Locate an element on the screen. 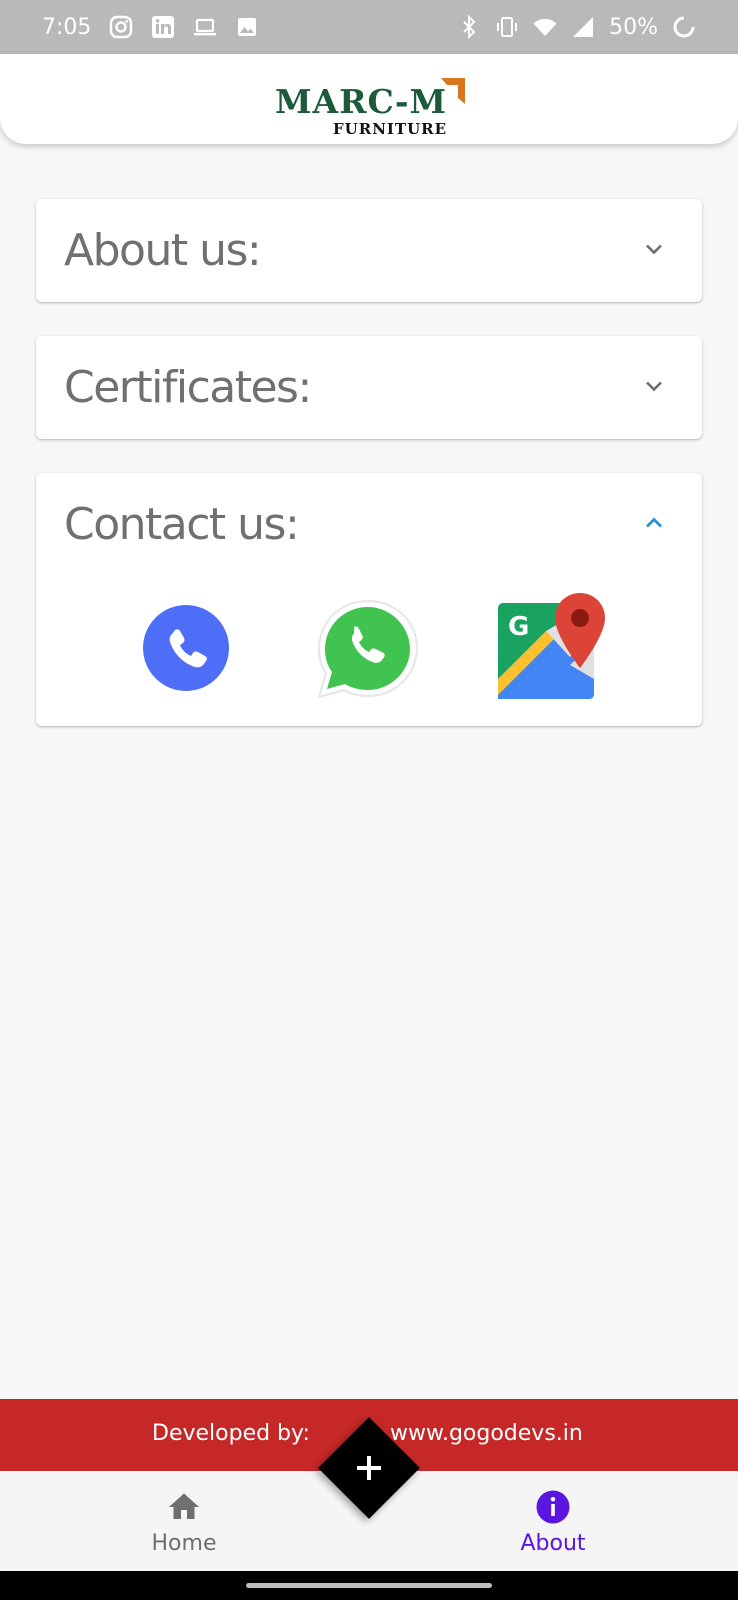 The image size is (738, 1600). certificates-title: Certificates: is located at coordinates (188, 387).